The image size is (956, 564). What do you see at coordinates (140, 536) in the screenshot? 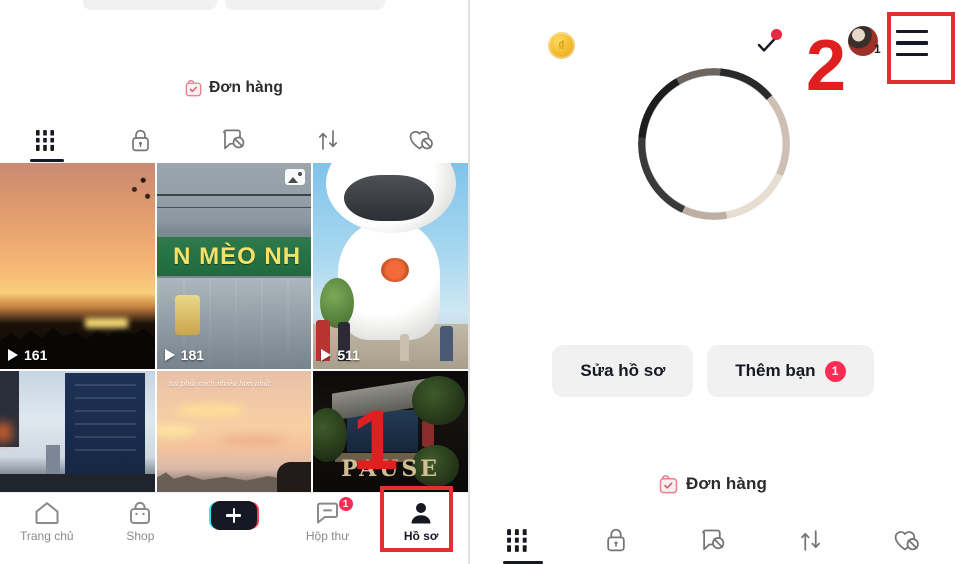
I see `nav-shop-label: Shop` at bounding box center [140, 536].